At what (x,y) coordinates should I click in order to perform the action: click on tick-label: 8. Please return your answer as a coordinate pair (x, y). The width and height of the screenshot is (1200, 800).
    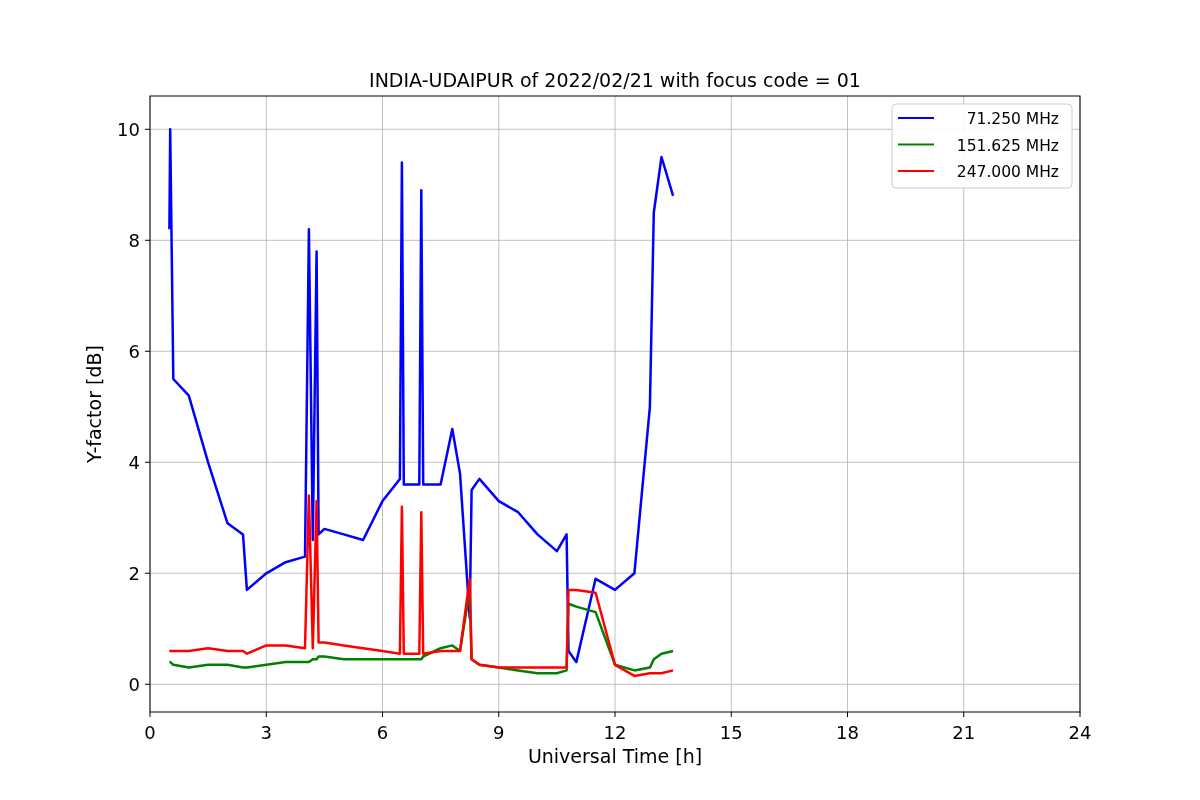
    Looking at the image, I should click on (134, 241).